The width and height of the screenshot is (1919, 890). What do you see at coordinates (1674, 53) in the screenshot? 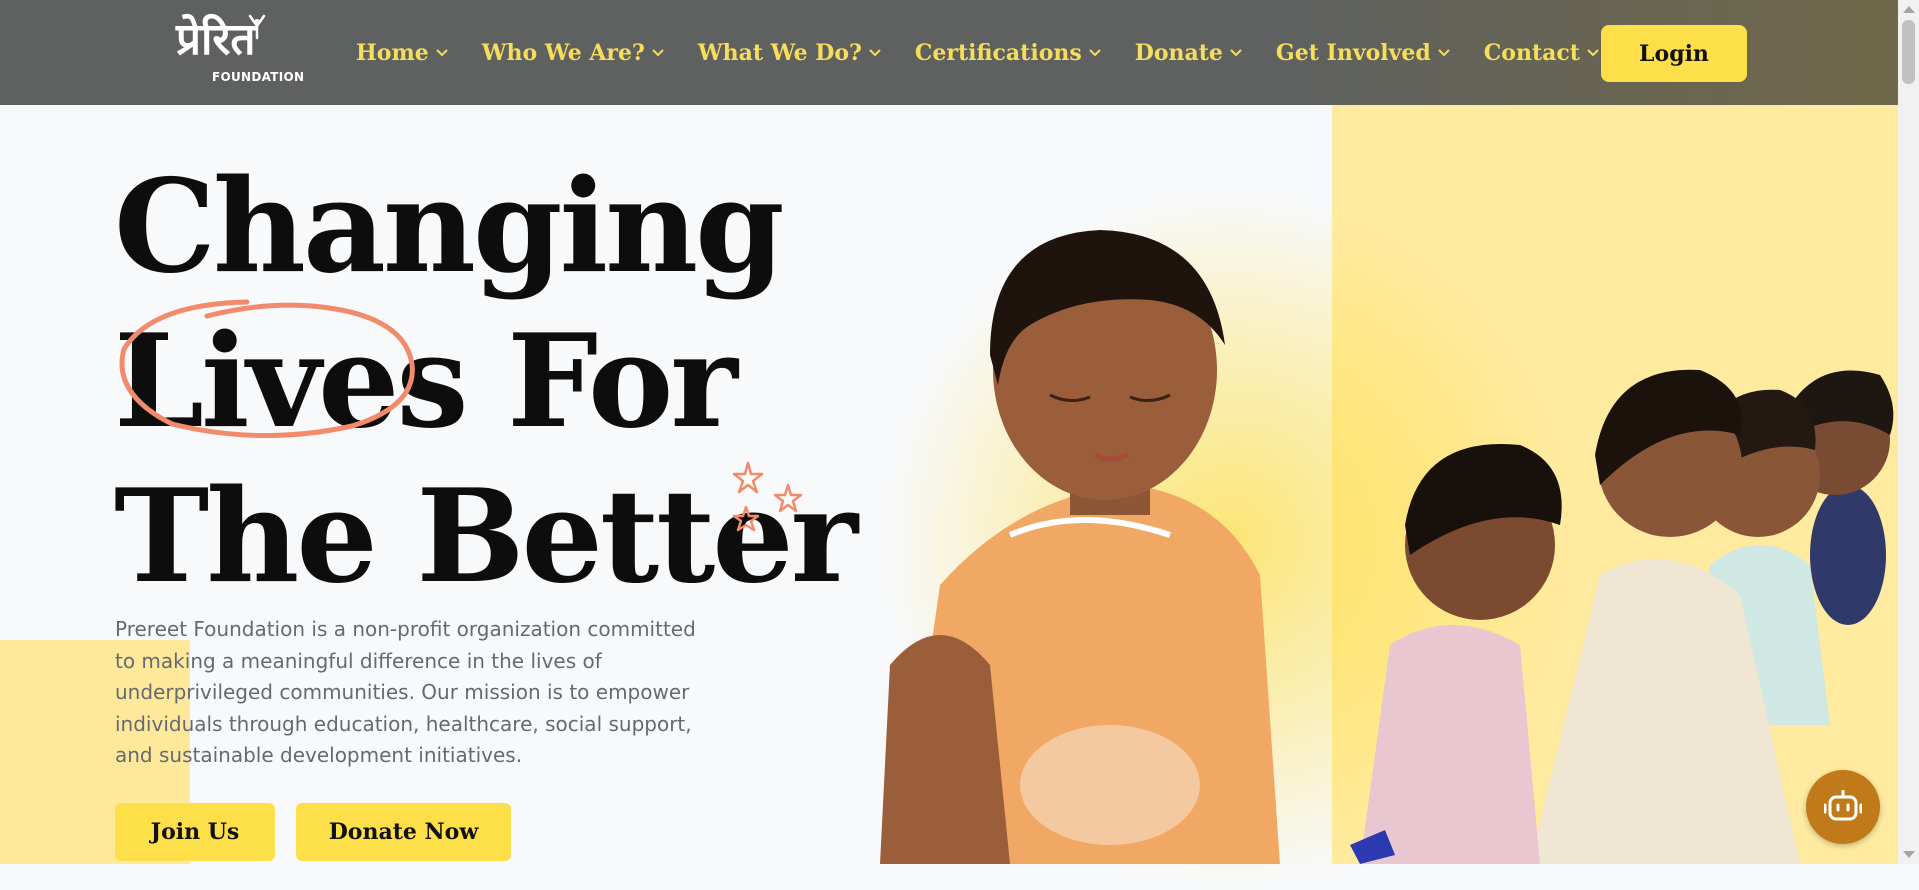
I see `login-button: Login` at bounding box center [1674, 53].